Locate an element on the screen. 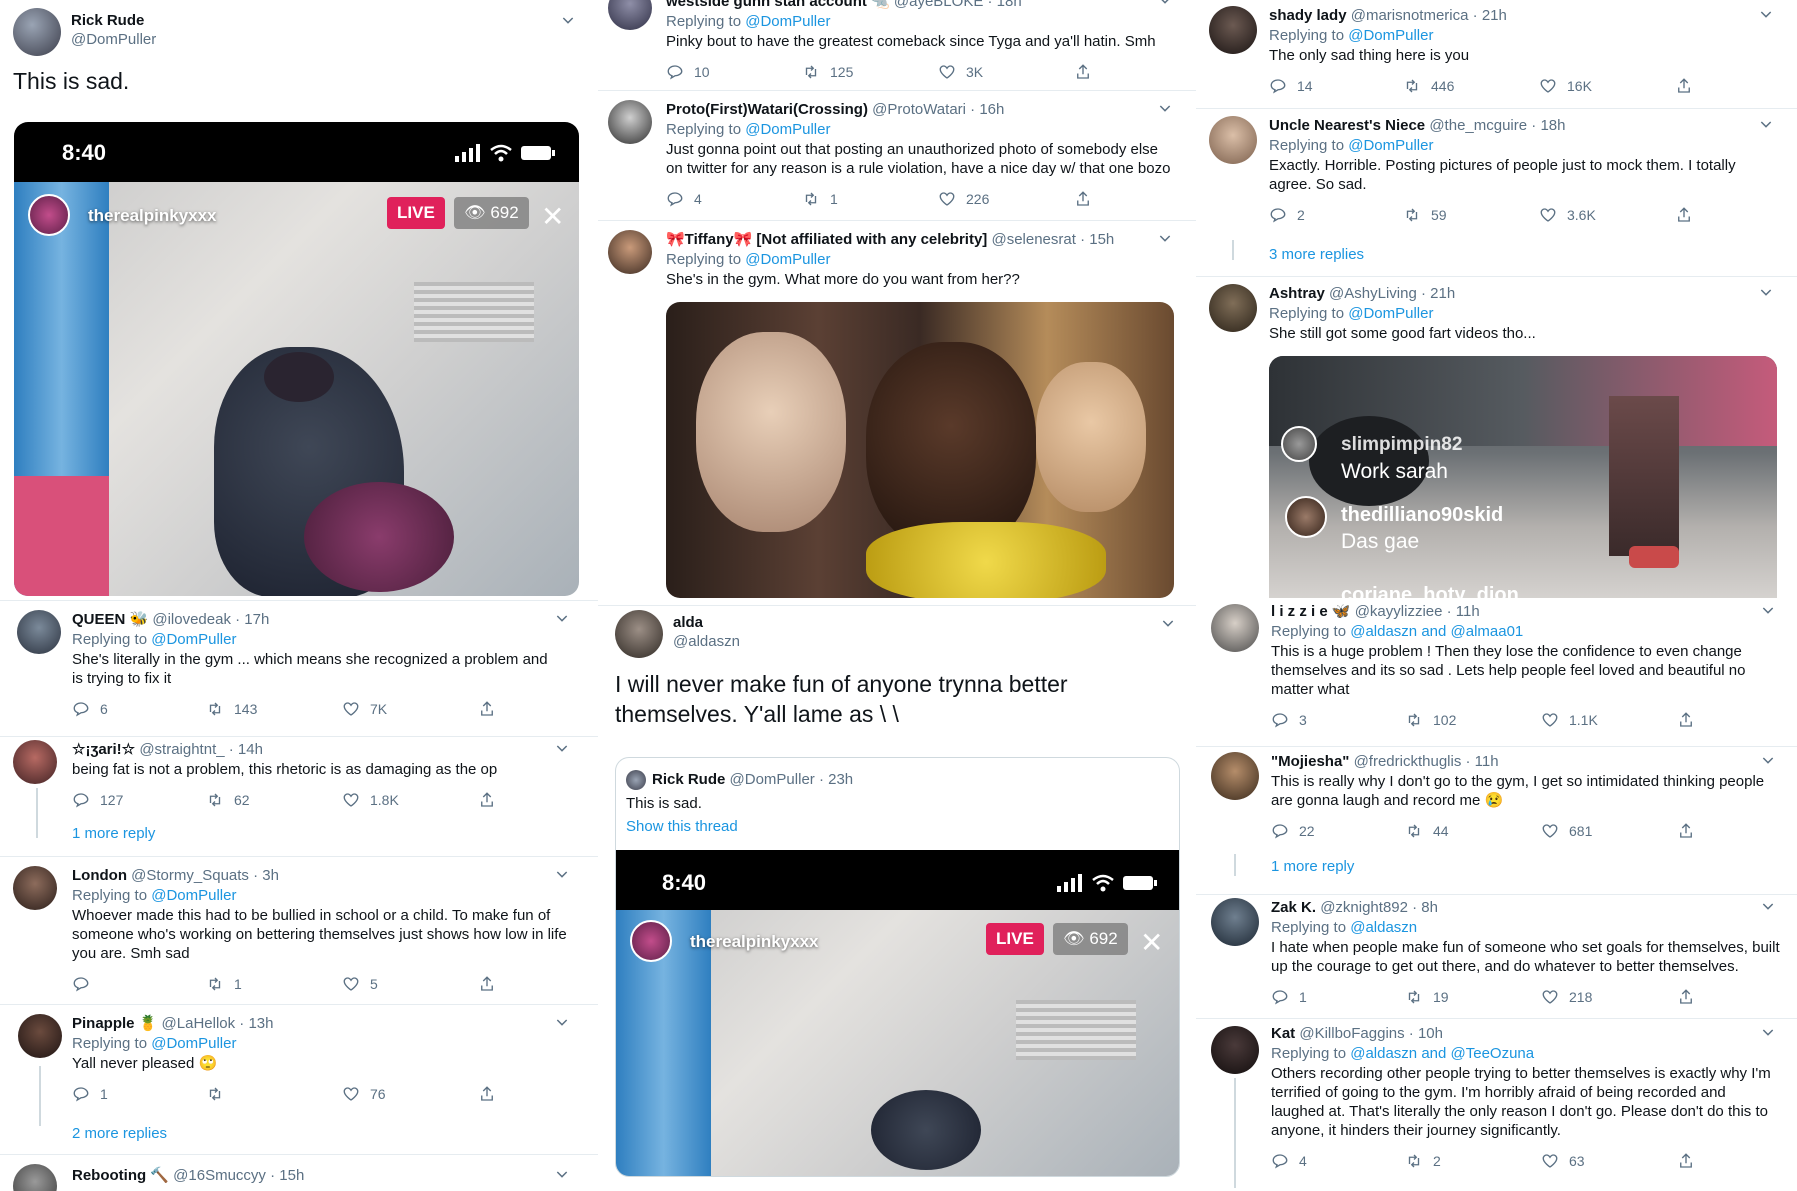 Image resolution: width=1797 pixels, height=1191 pixels. tweet-time: · 10h is located at coordinates (1426, 1033).